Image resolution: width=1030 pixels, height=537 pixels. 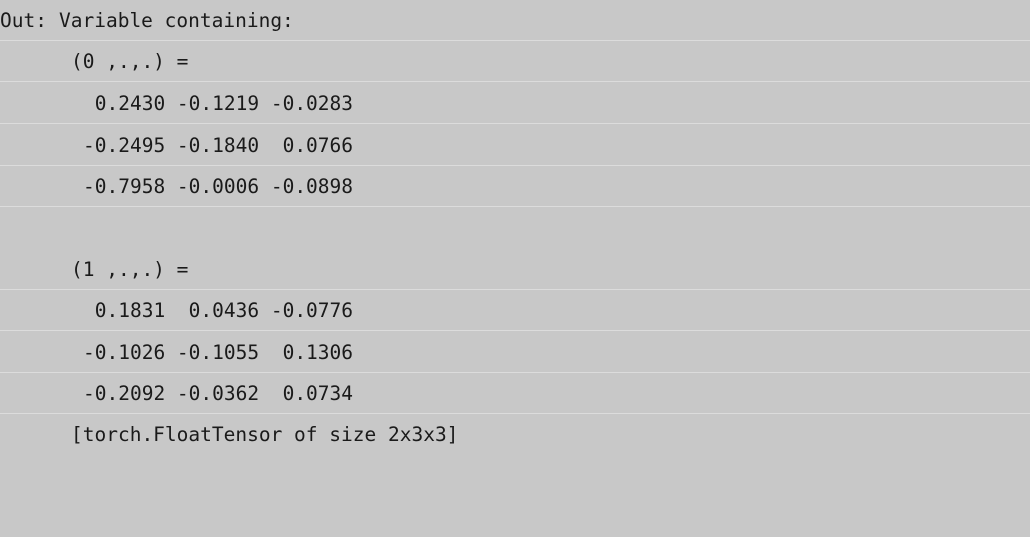 What do you see at coordinates (515, 61) in the screenshot?
I see `slice-0-label-line: (0 ,.,.) =` at bounding box center [515, 61].